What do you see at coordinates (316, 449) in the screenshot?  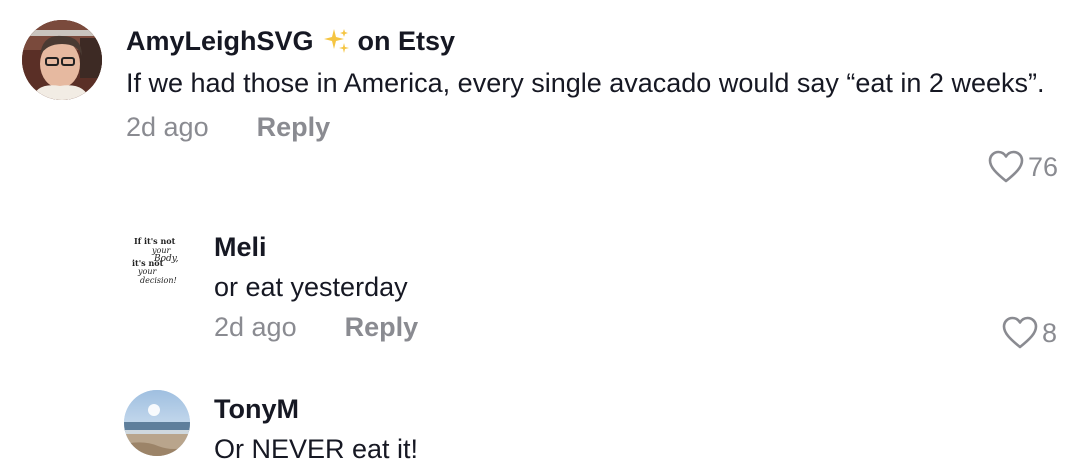 I see `comment-text: Or NEVER eat it!` at bounding box center [316, 449].